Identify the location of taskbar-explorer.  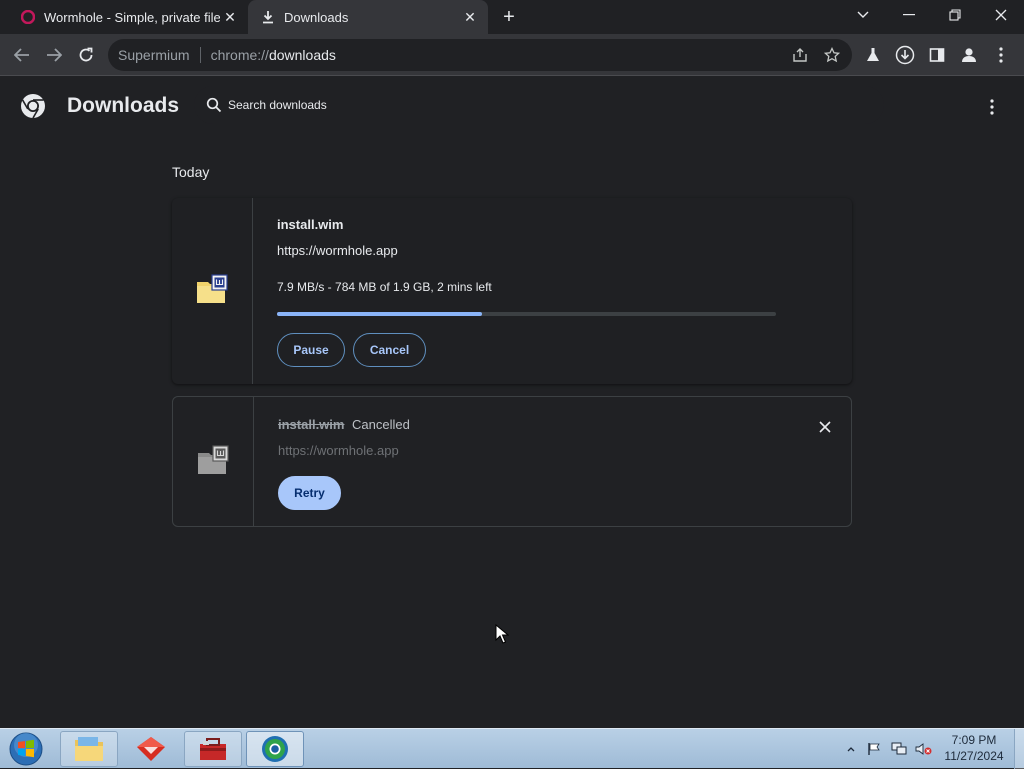
(89, 749).